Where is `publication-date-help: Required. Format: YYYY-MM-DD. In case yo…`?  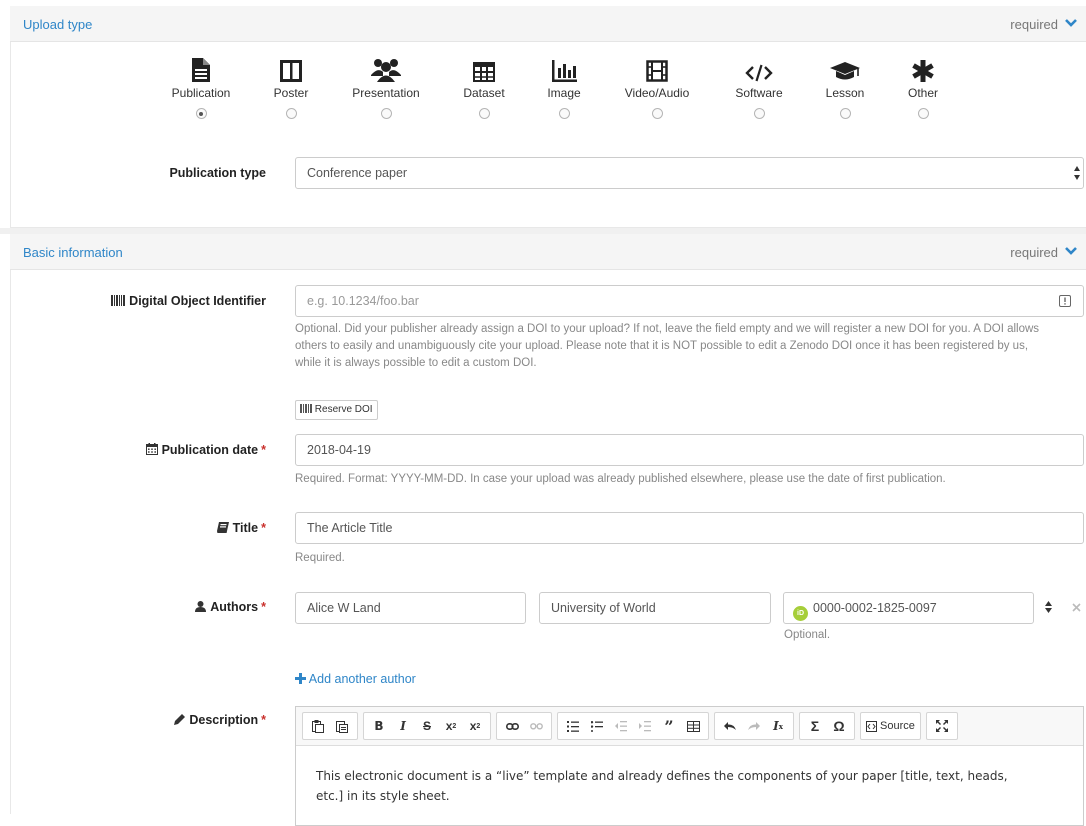
publication-date-help: Required. Format: YYYY-MM-DD. In case yo… is located at coordinates (620, 479).